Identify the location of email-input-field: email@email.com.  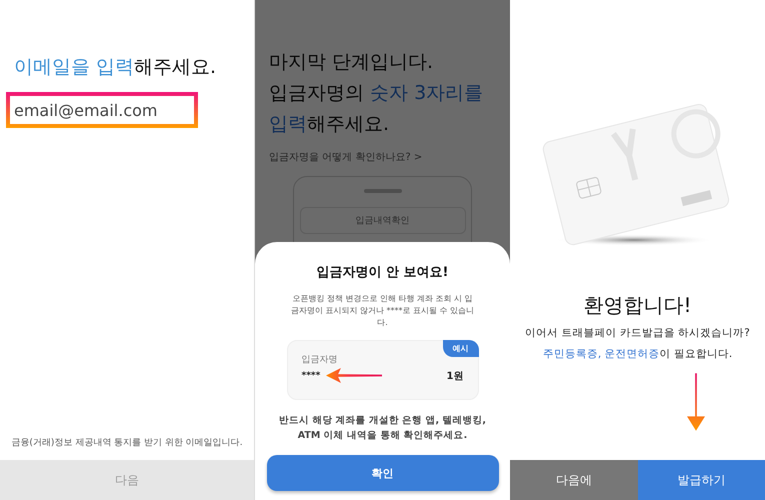
(102, 110).